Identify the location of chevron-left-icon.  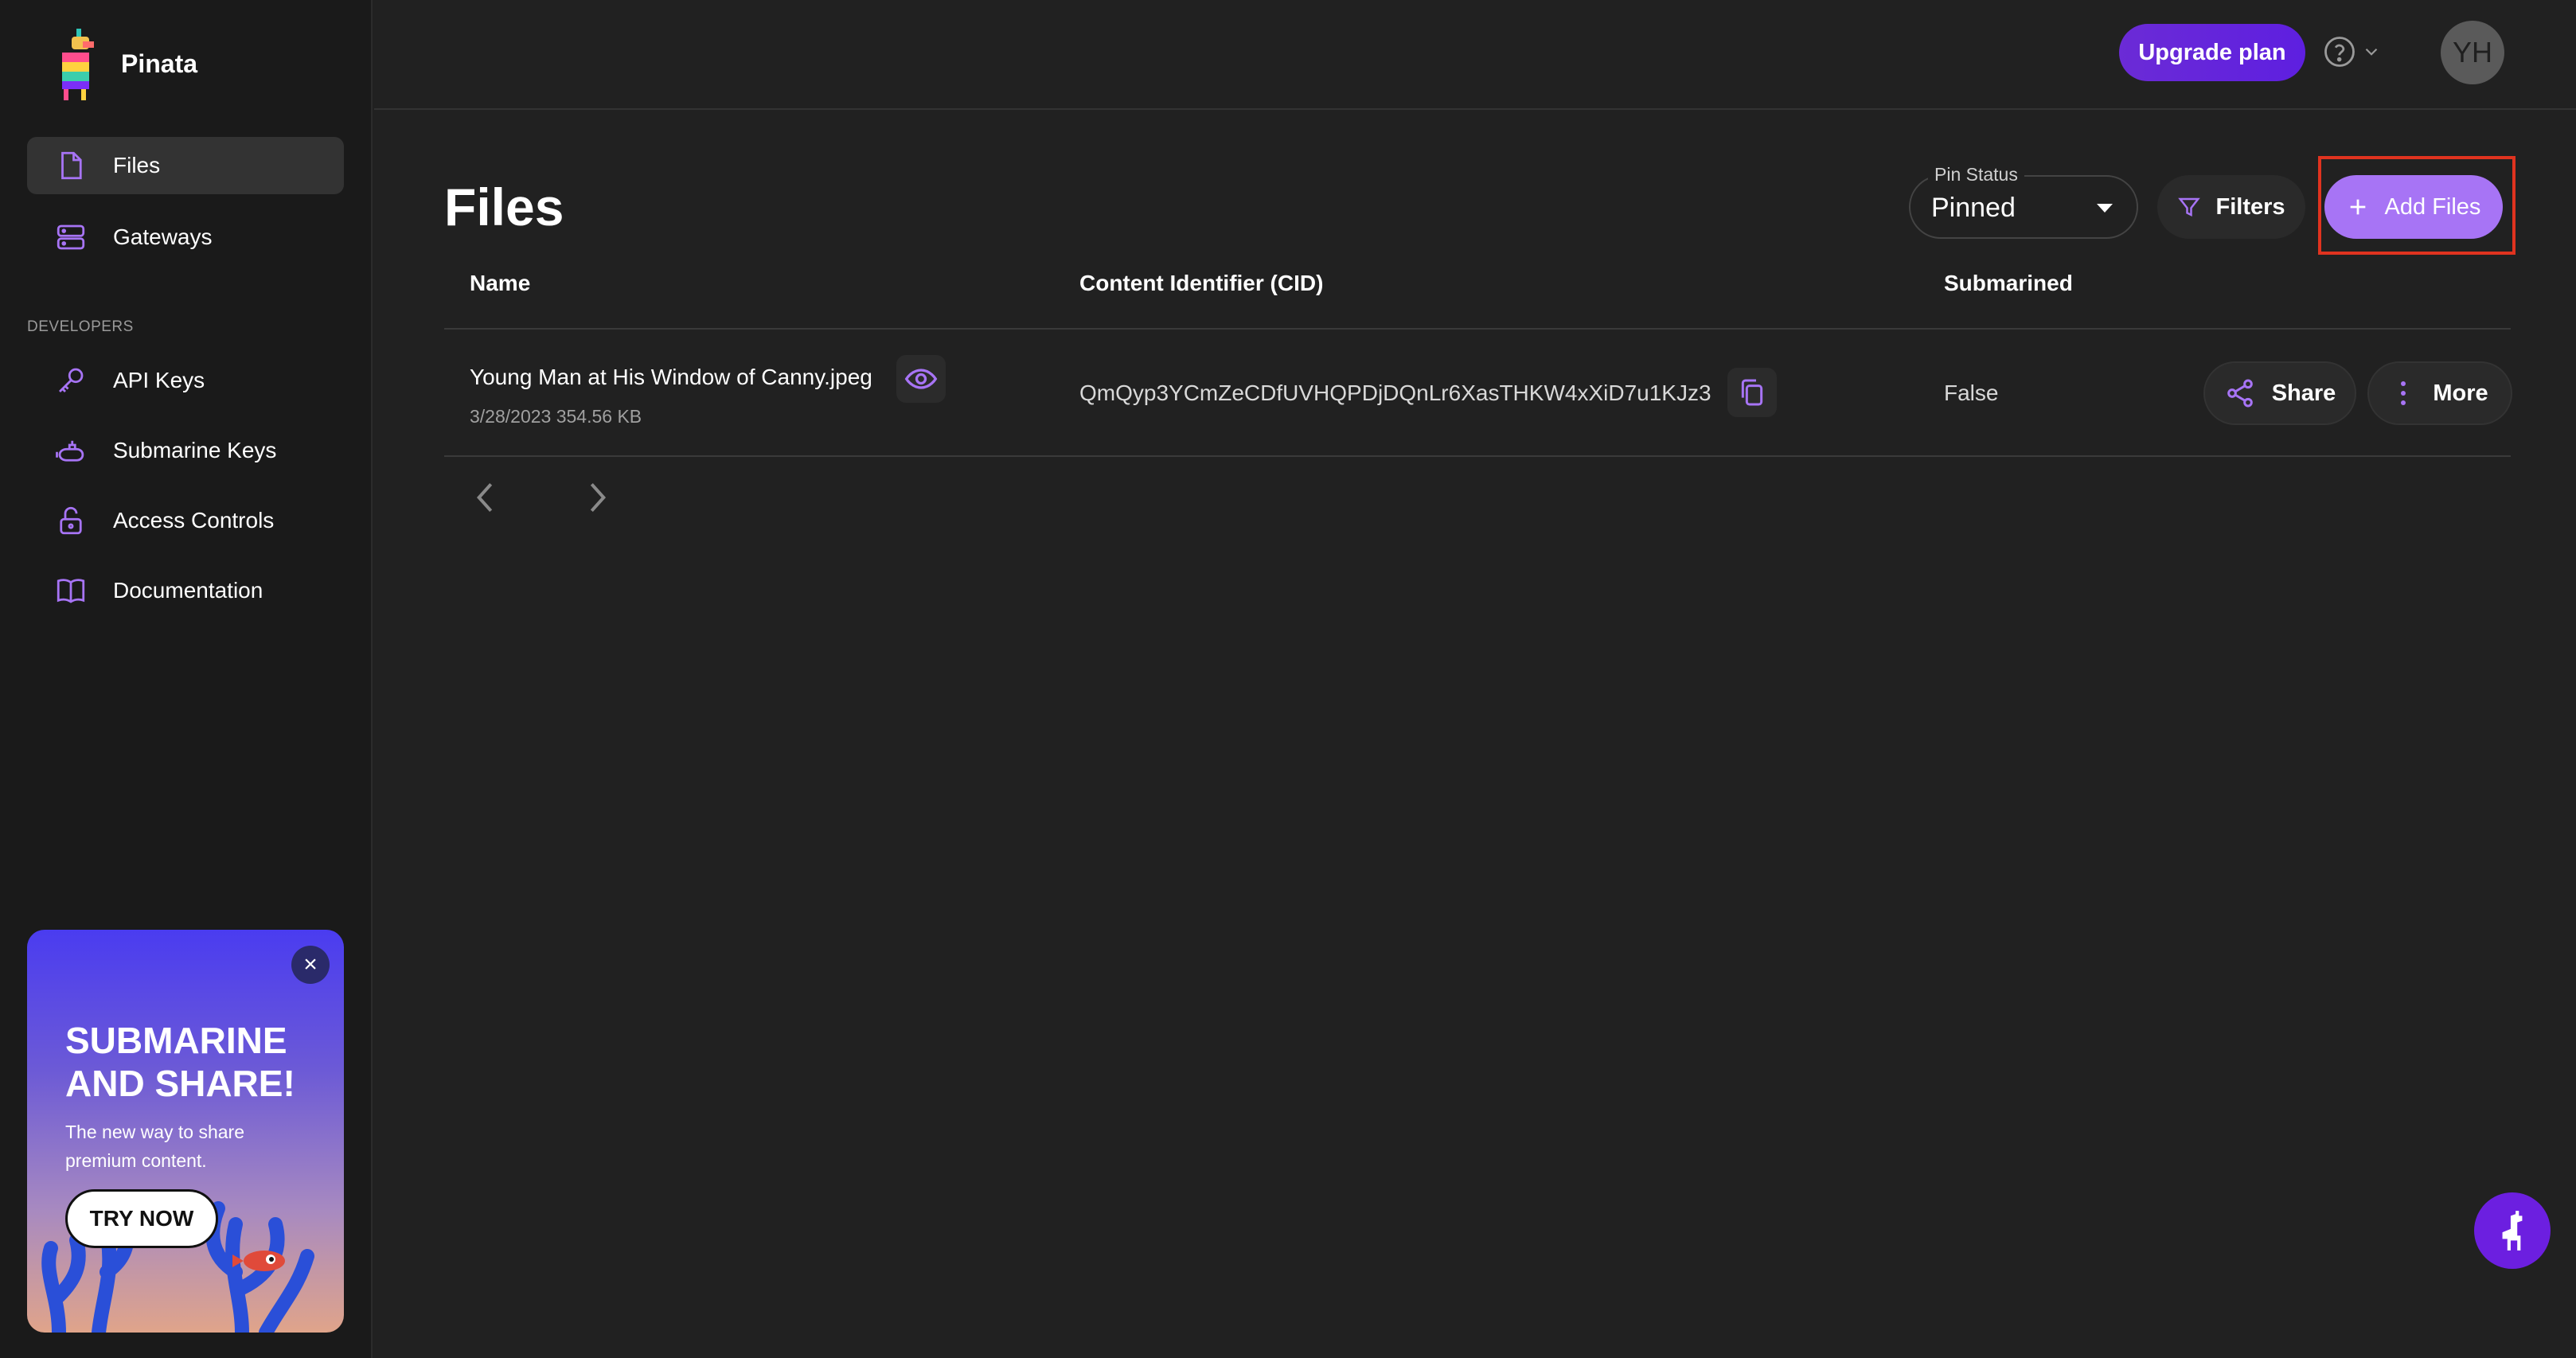
(486, 497).